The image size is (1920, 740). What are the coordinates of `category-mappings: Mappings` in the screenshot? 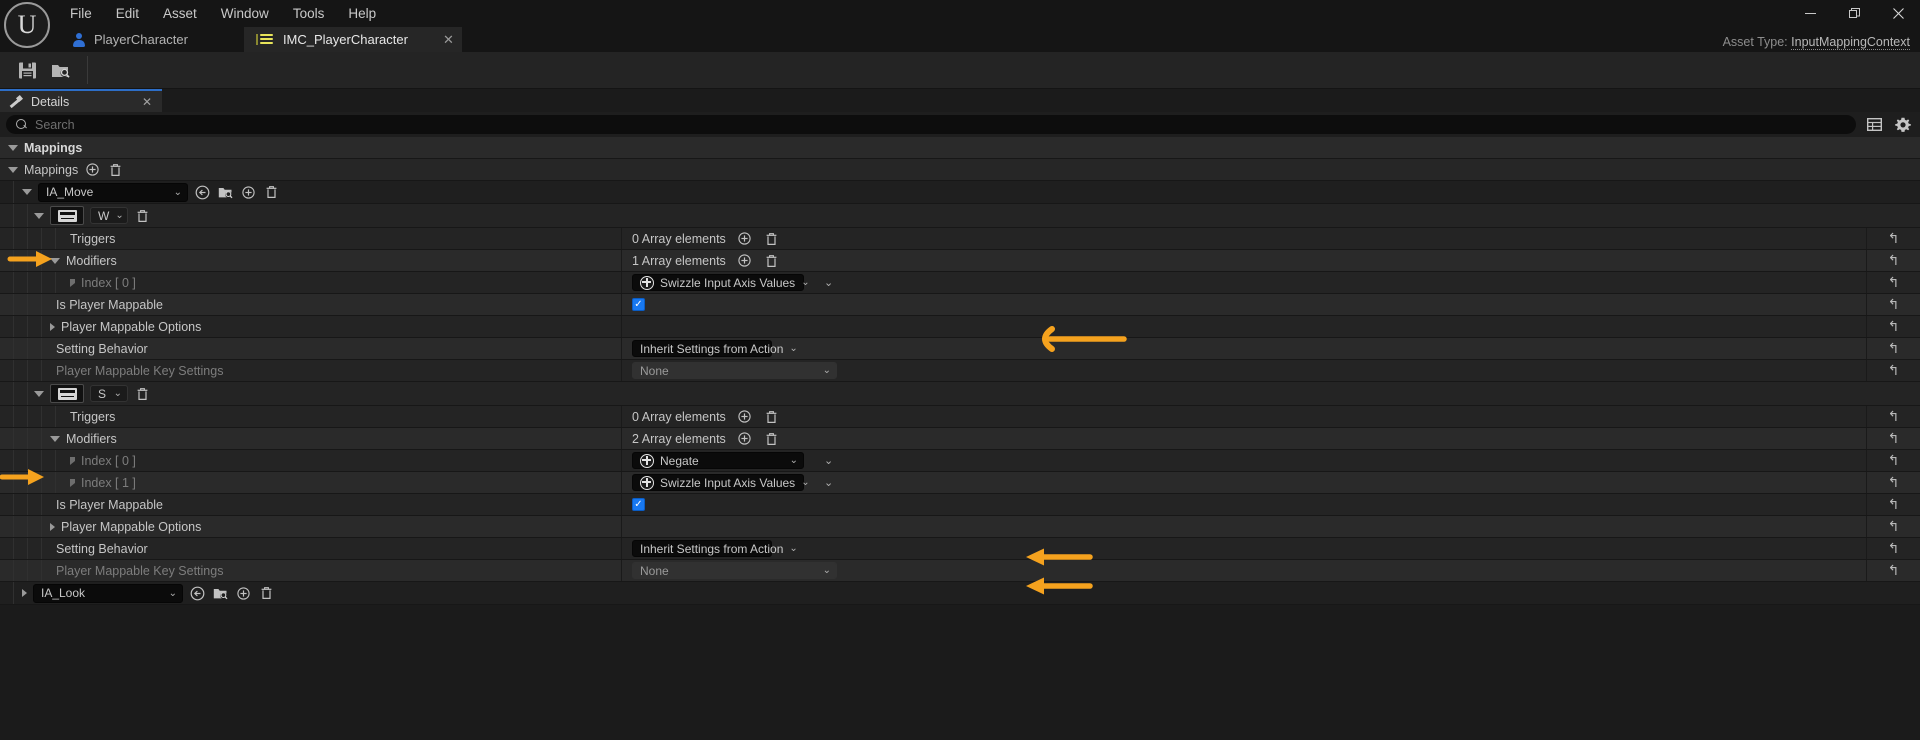 It's located at (960, 148).